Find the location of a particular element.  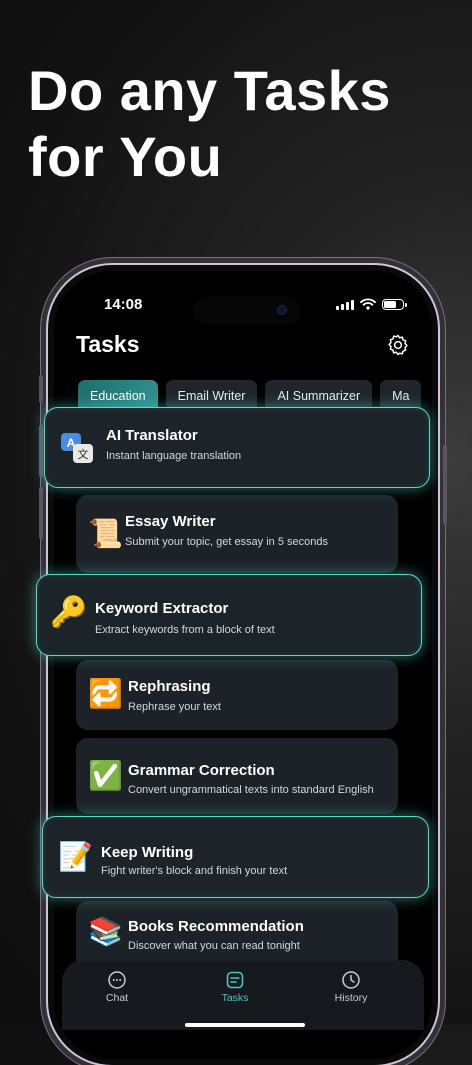

tab-tasks: Tasks is located at coordinates (235, 987).